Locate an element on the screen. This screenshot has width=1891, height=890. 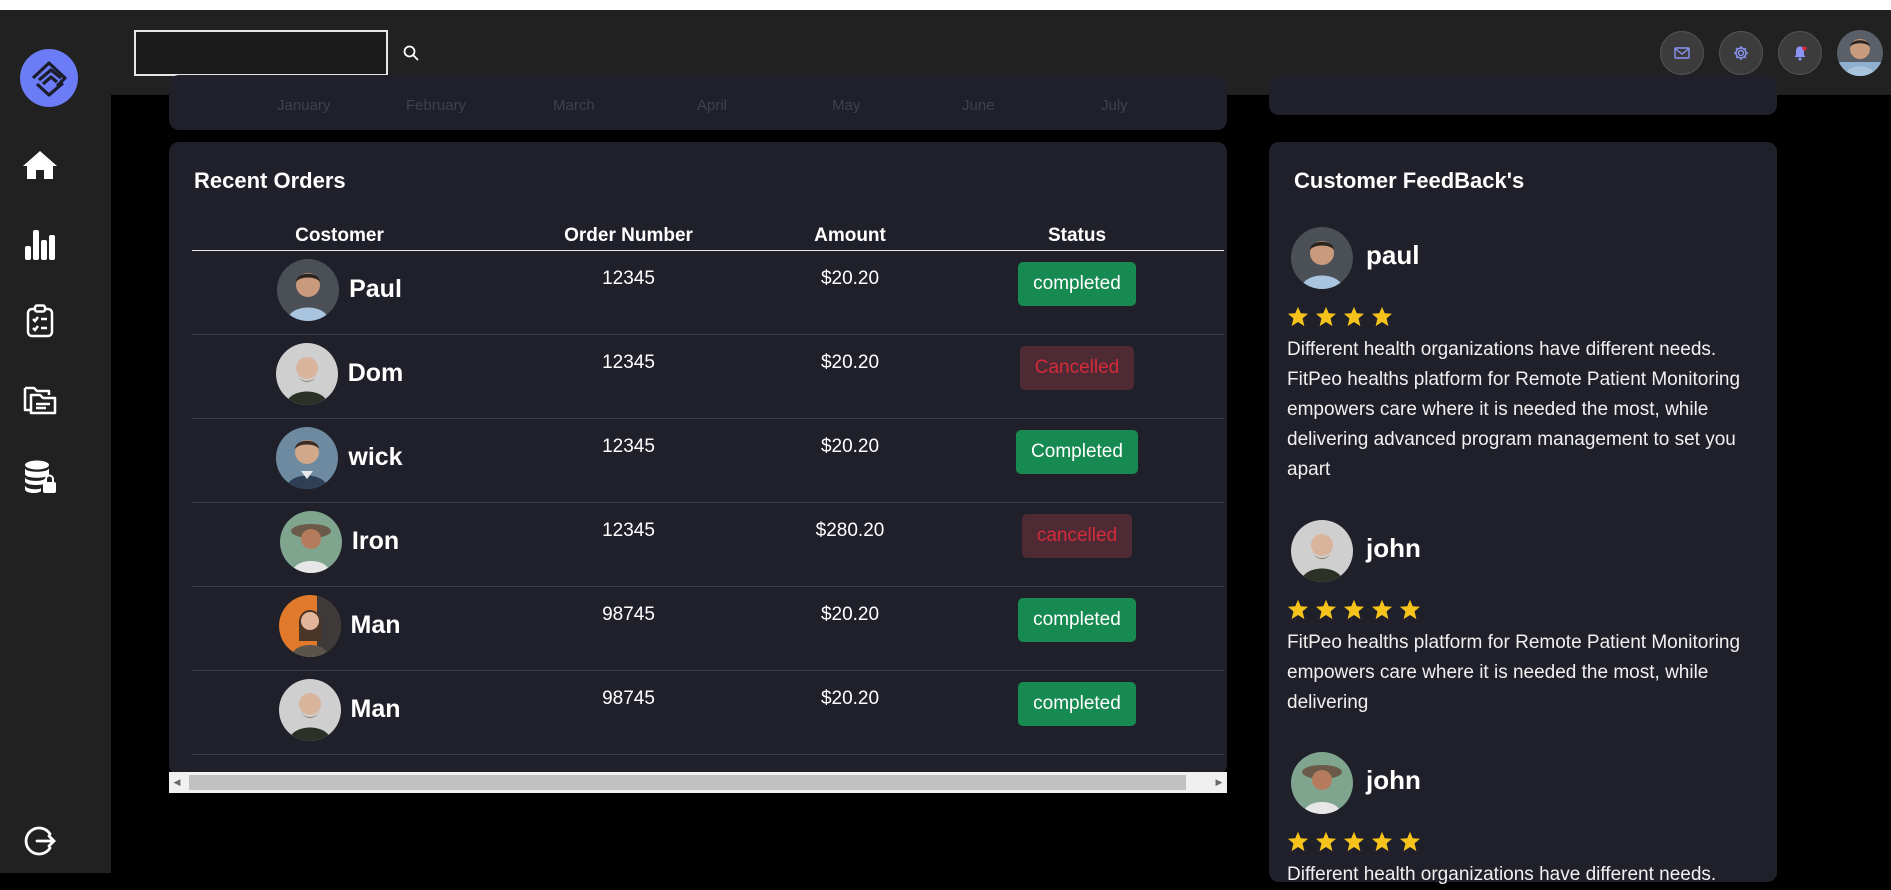
notifications-button is located at coordinates (1800, 53).